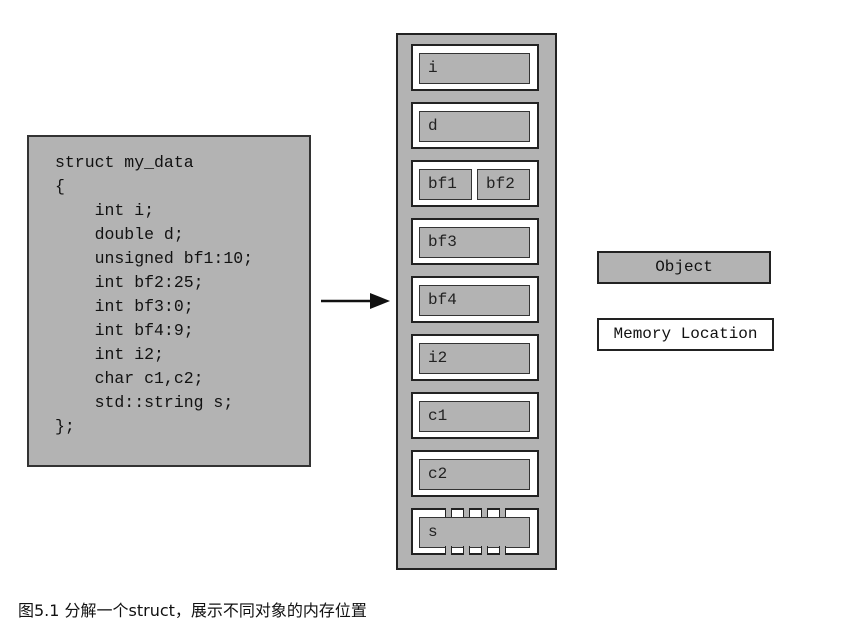 The image size is (841, 637). I want to click on code-line: int bf3:0;, so click(124, 306).